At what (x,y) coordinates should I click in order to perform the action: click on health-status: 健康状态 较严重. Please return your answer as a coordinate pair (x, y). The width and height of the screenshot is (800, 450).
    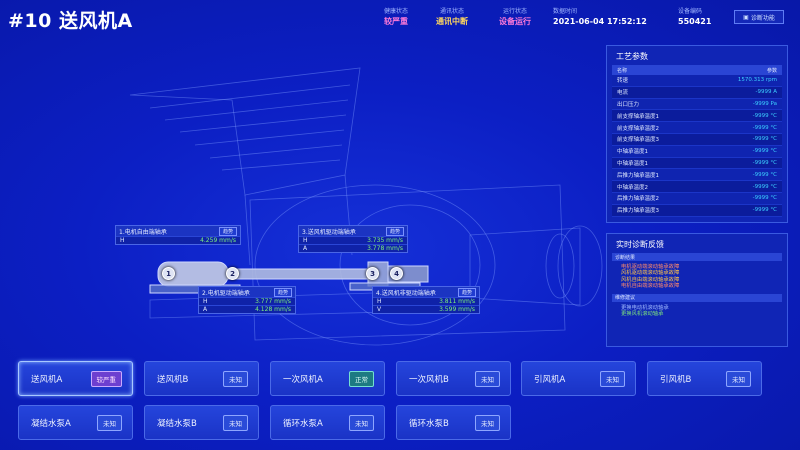
    Looking at the image, I should click on (396, 17).